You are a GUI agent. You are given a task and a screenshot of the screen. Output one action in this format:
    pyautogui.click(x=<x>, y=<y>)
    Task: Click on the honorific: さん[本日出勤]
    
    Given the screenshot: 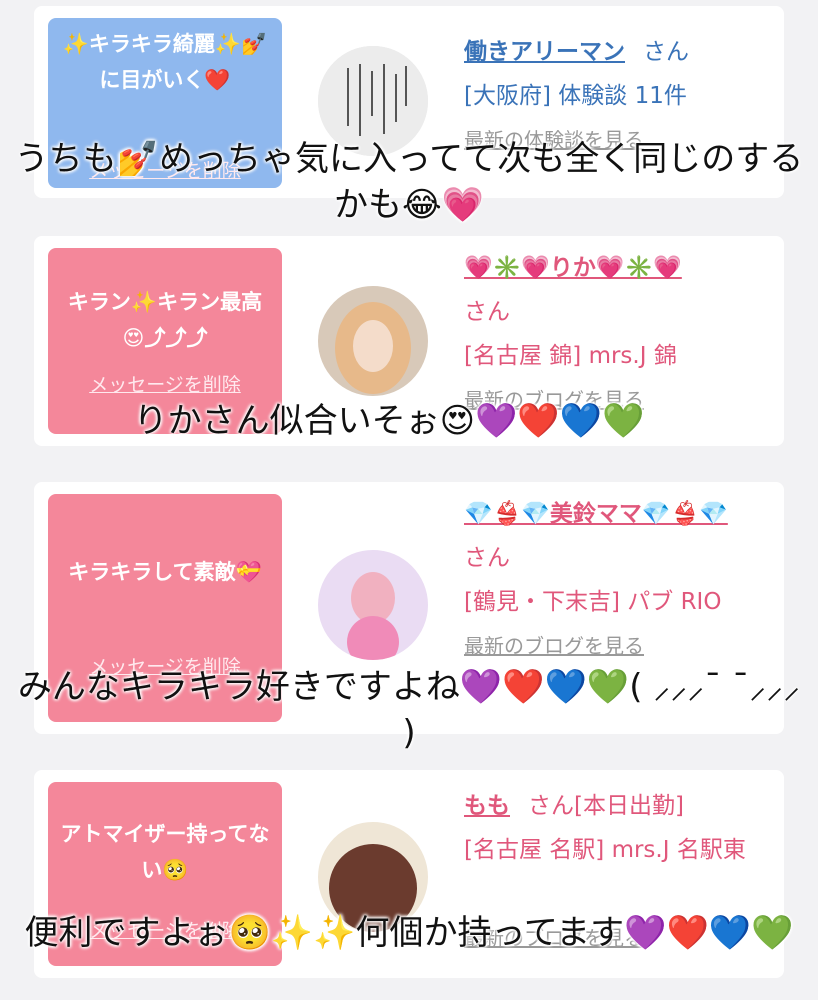 What is the action you would take?
    pyautogui.click(x=606, y=806)
    